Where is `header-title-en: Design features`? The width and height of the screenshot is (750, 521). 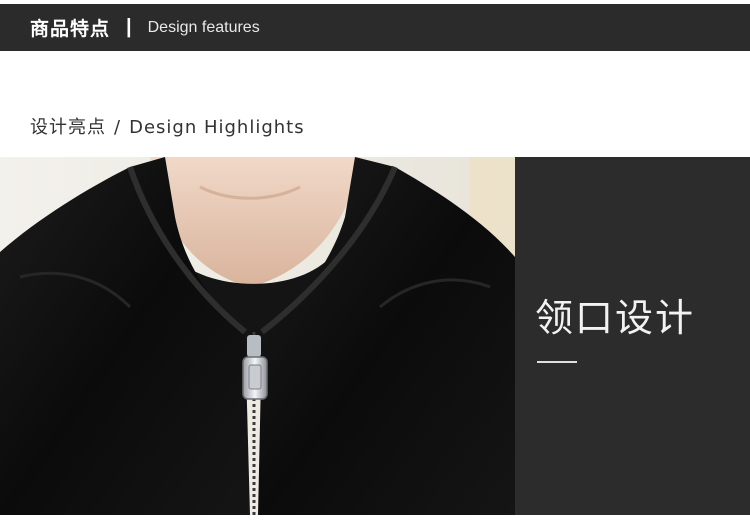 header-title-en: Design features is located at coordinates (203, 27).